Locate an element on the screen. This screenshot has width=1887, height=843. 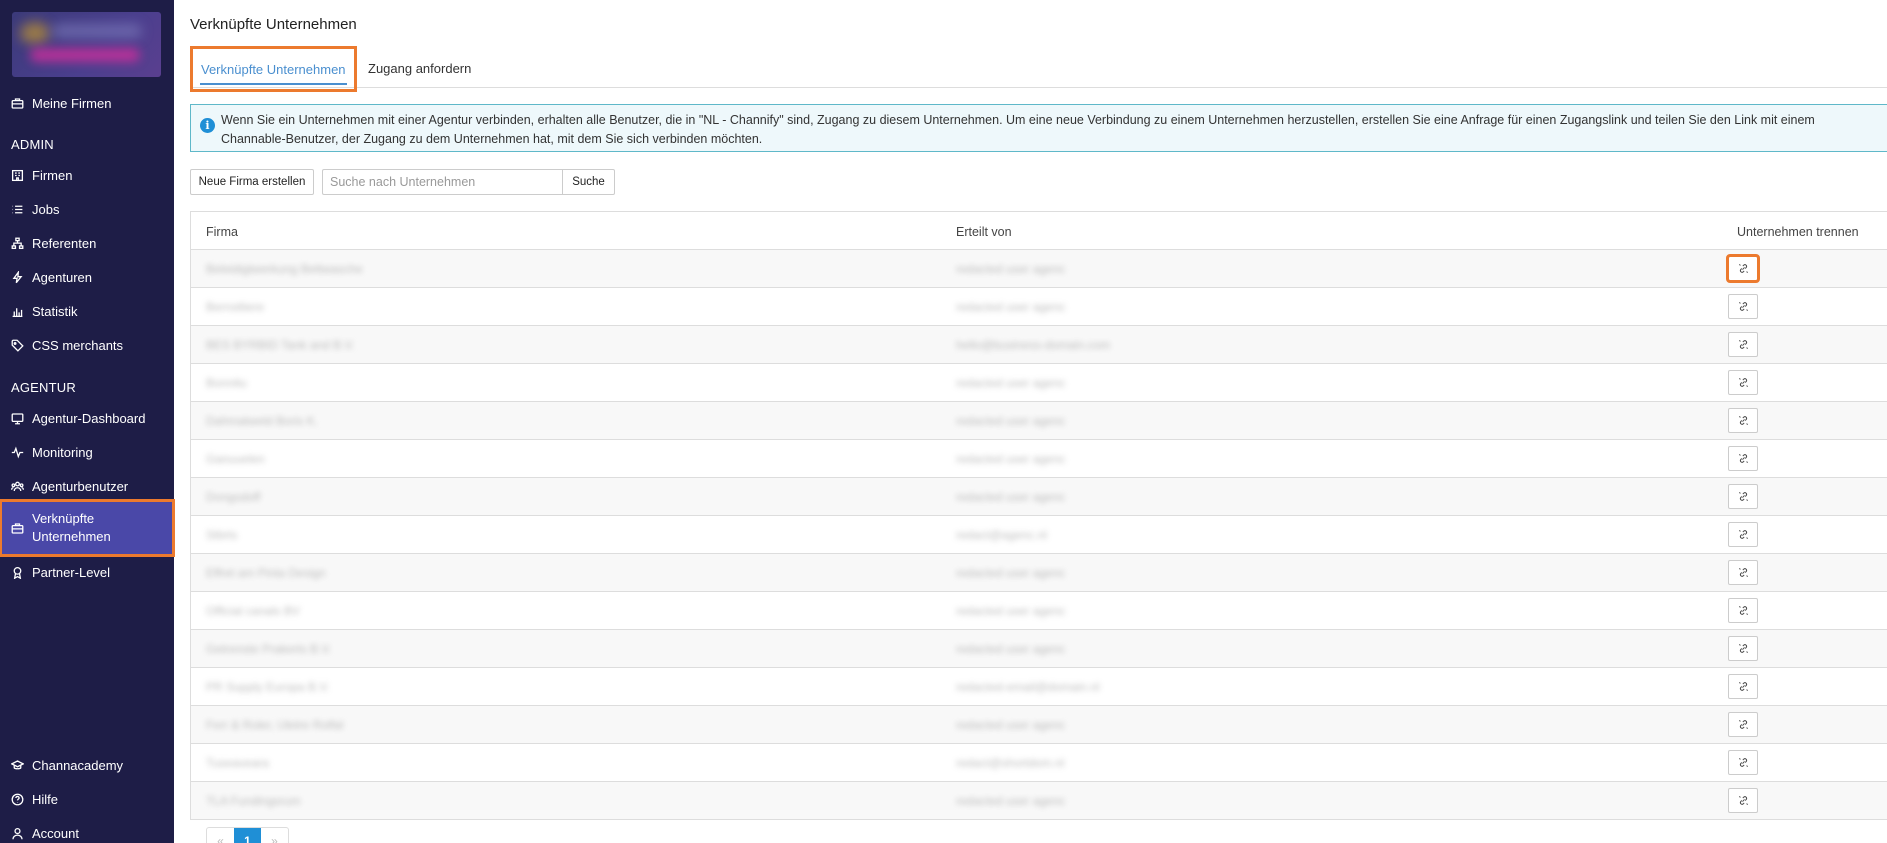
tab-zugang-anfordern: Zugang anfordern is located at coordinates (419, 68).